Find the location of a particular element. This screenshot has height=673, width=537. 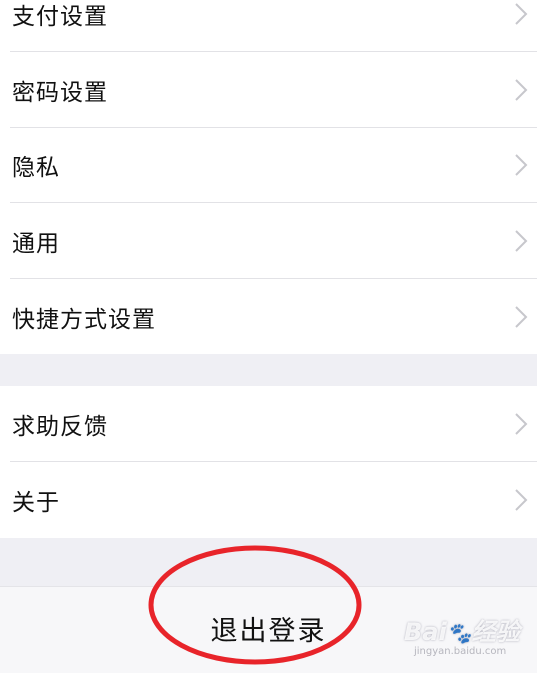

settings-row-payment: 支付设置 is located at coordinates (268, 26).